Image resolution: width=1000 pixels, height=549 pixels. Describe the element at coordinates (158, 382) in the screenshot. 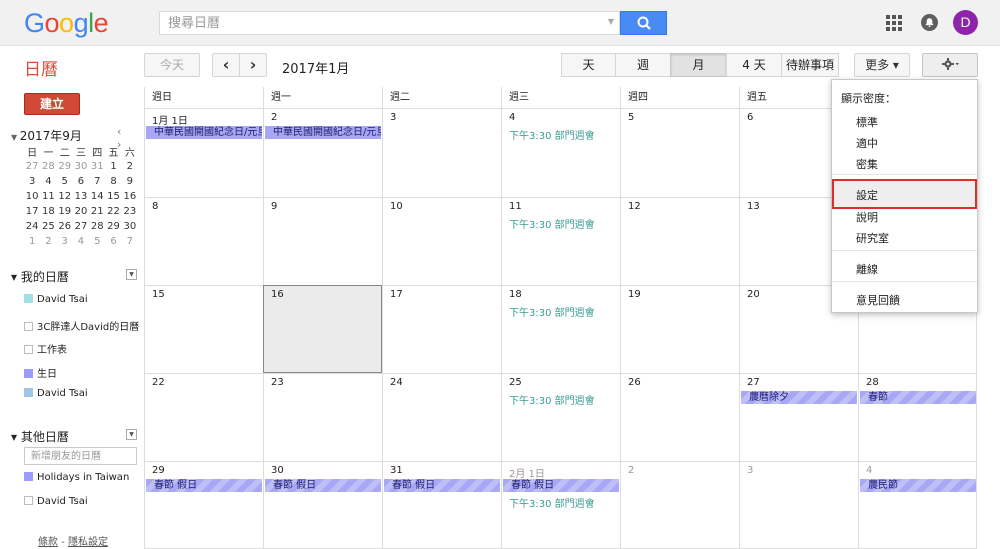

I see `day-number: 22` at that location.